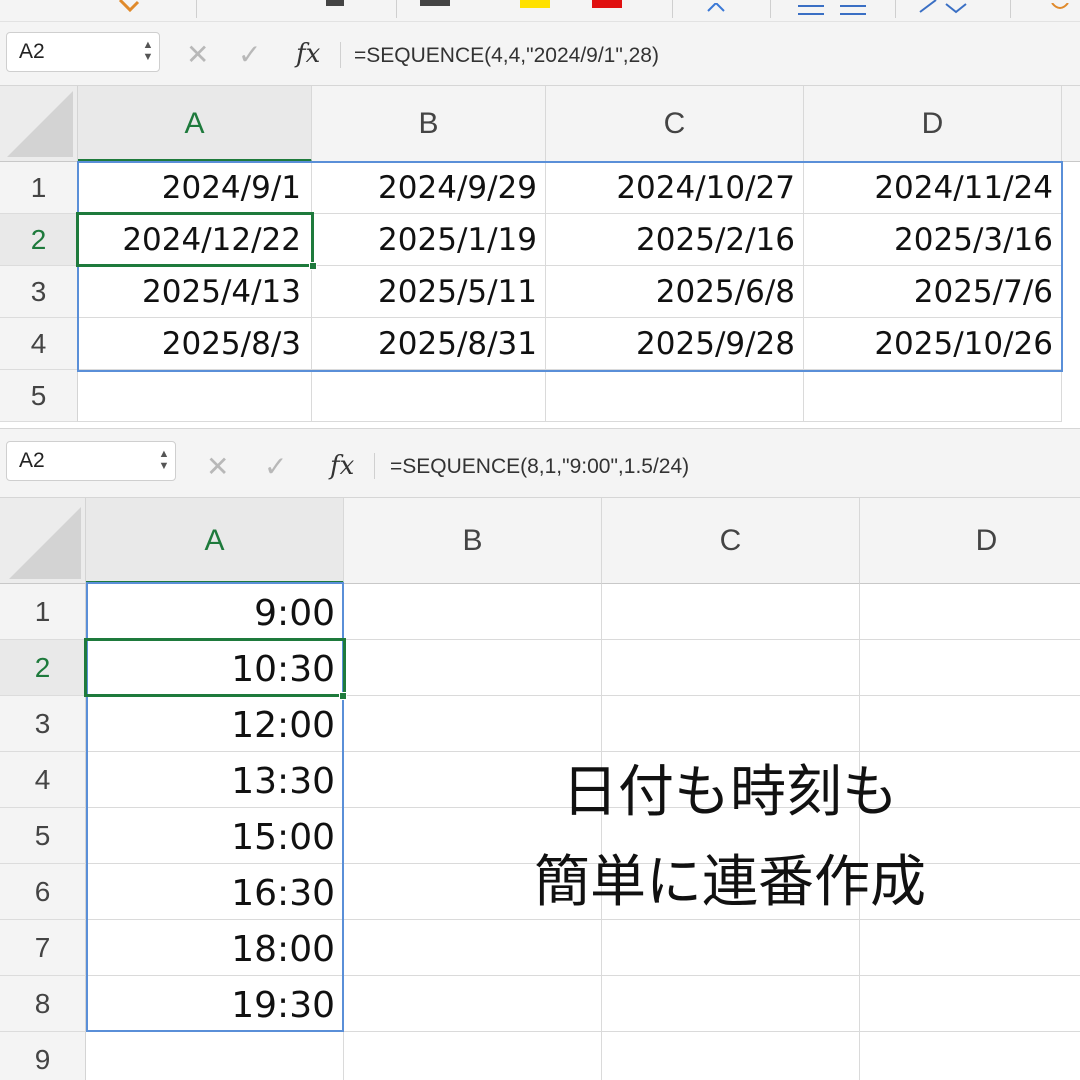 The image size is (1080, 1080). What do you see at coordinates (215, 1004) in the screenshot?
I see `cell-a8: 19:30` at bounding box center [215, 1004].